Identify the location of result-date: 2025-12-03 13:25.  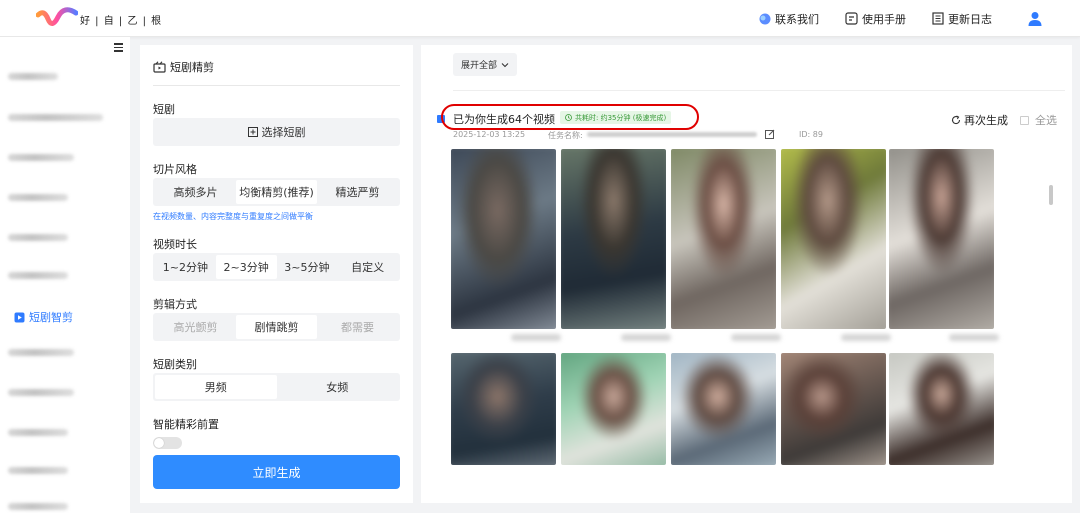
(489, 134).